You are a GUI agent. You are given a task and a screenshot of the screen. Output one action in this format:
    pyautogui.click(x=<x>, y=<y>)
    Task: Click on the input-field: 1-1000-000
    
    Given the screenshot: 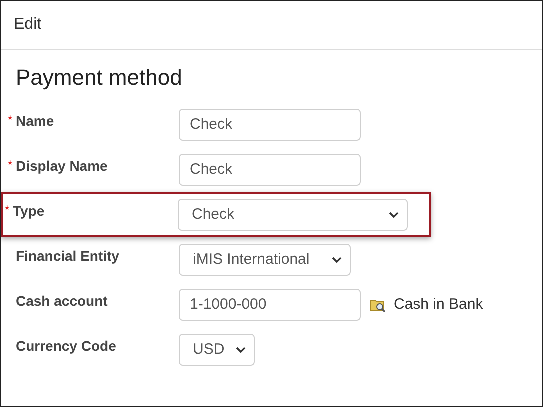 What is the action you would take?
    pyautogui.click(x=270, y=305)
    